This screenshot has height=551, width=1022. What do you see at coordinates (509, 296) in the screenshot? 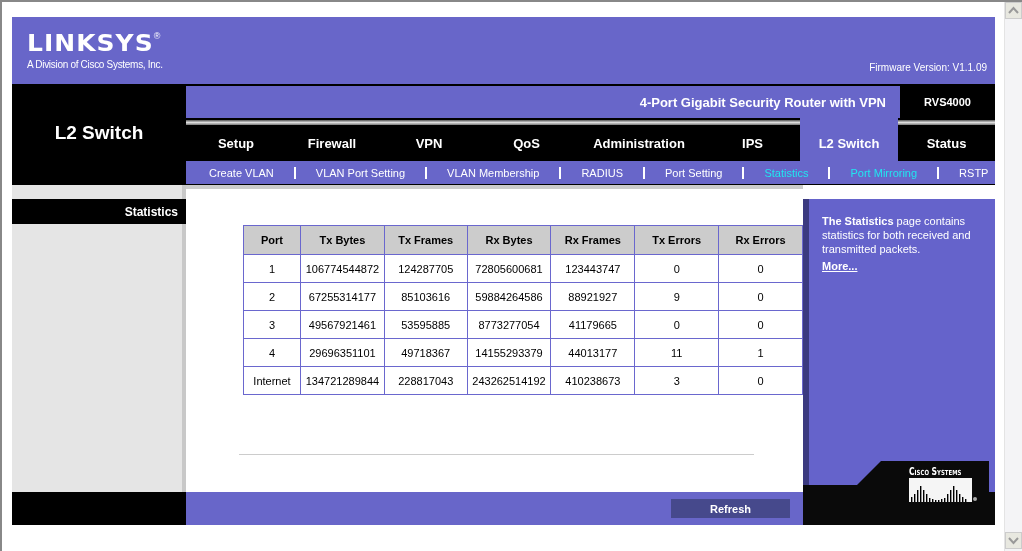
I see `table-cell: 59884264586` at bounding box center [509, 296].